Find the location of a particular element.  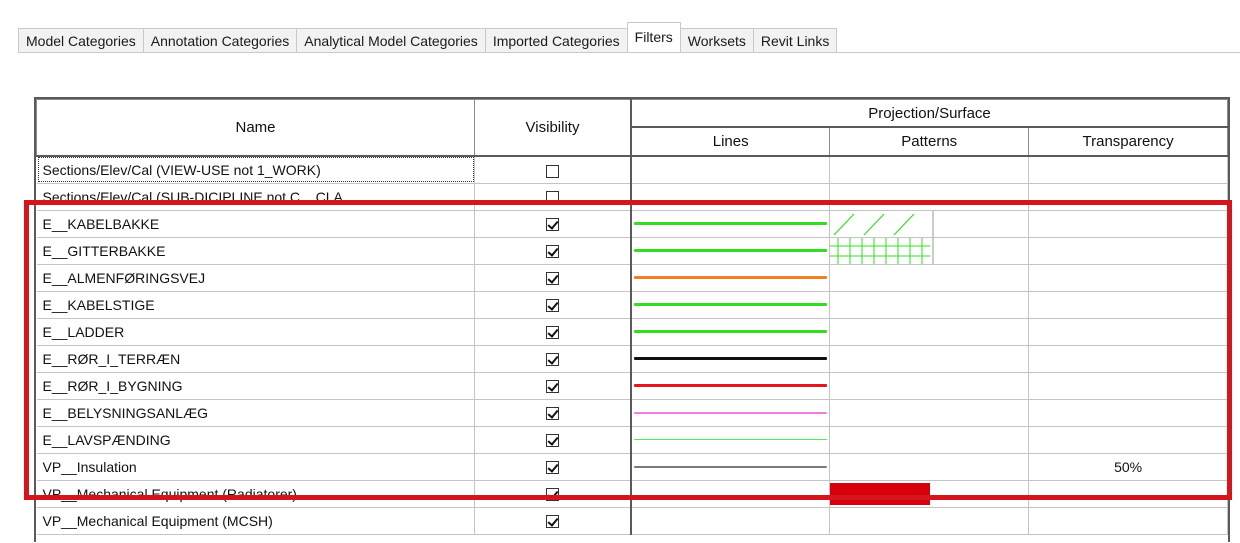

diagonal-hatch-pattern is located at coordinates (883, 223).